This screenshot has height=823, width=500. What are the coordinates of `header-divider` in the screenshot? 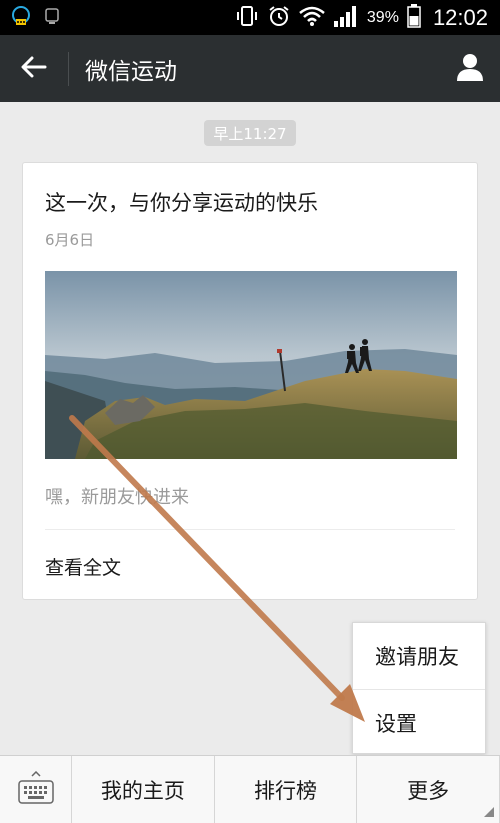 It's located at (68, 68).